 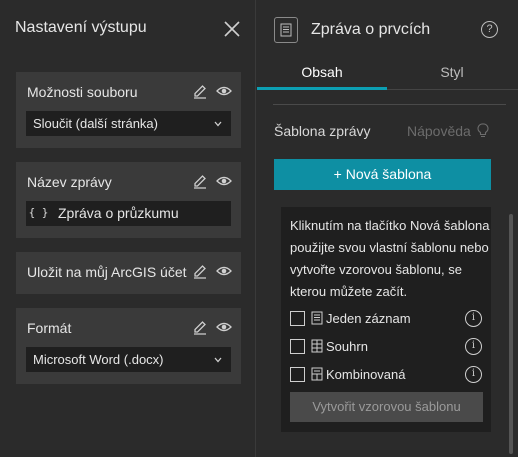 I want to click on tab-content: Obsah, so click(x=322, y=73).